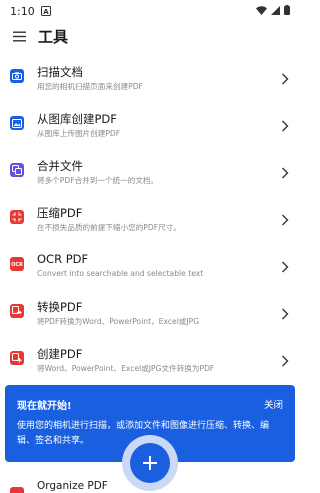 This screenshot has width=320, height=493. I want to click on signal-icon, so click(275, 11).